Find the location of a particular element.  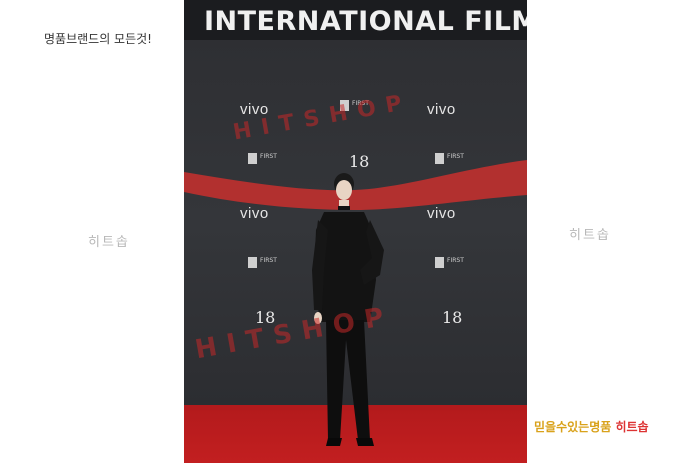

bottom-caption: 믿을수있는명품 히트솝 is located at coordinates (591, 426).